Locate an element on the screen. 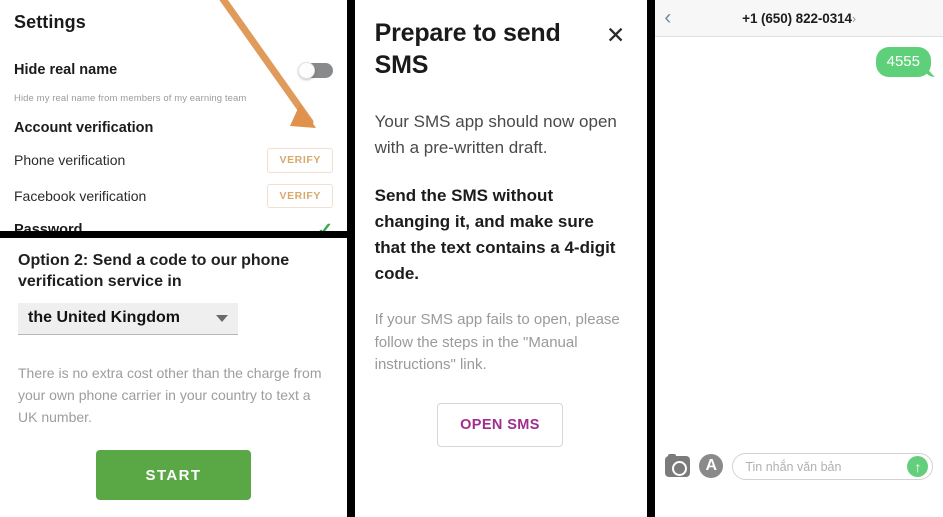 This screenshot has height=517, width=943. country-select: the United Kingdom is located at coordinates (128, 319).